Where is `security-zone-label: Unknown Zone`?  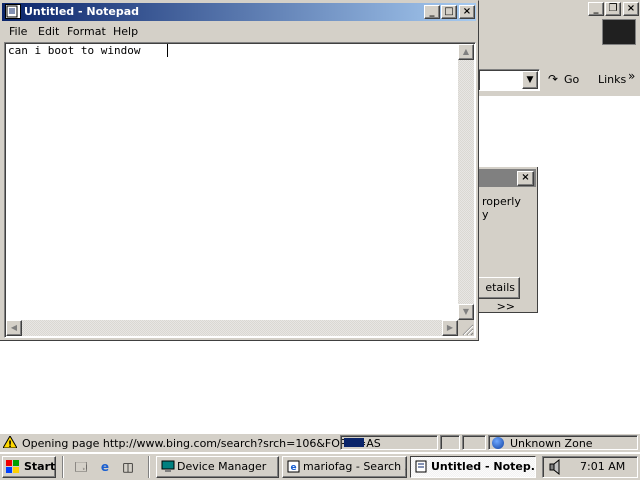 security-zone-label: Unknown Zone is located at coordinates (551, 443).